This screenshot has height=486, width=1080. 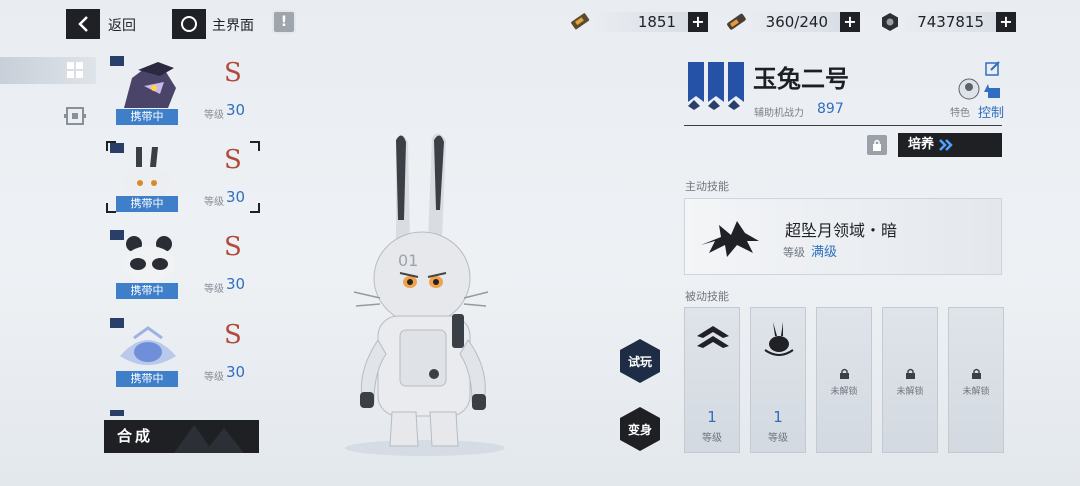 I want to click on edit-icon, so click(x=993, y=68).